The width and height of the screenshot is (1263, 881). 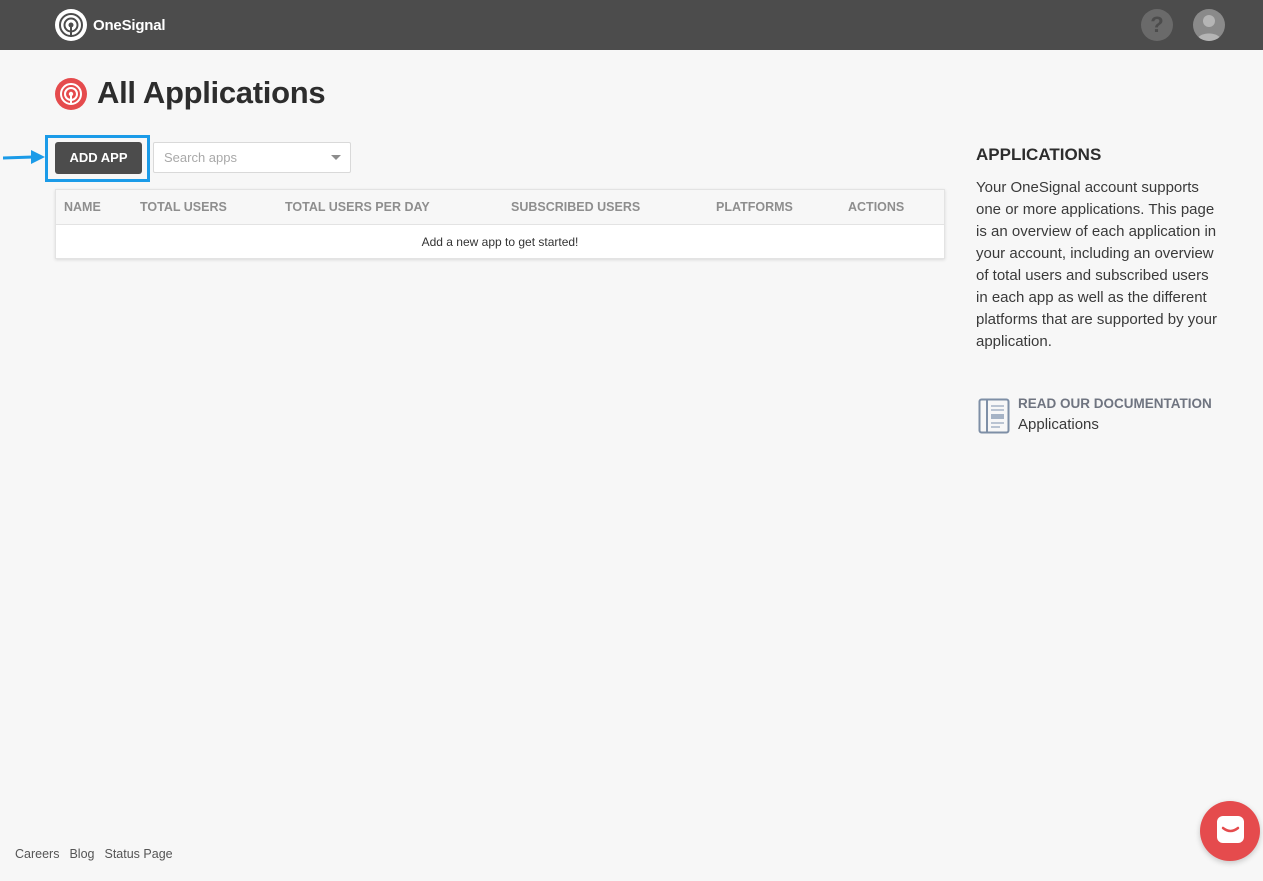 I want to click on search-apps-input, so click(x=239, y=157).